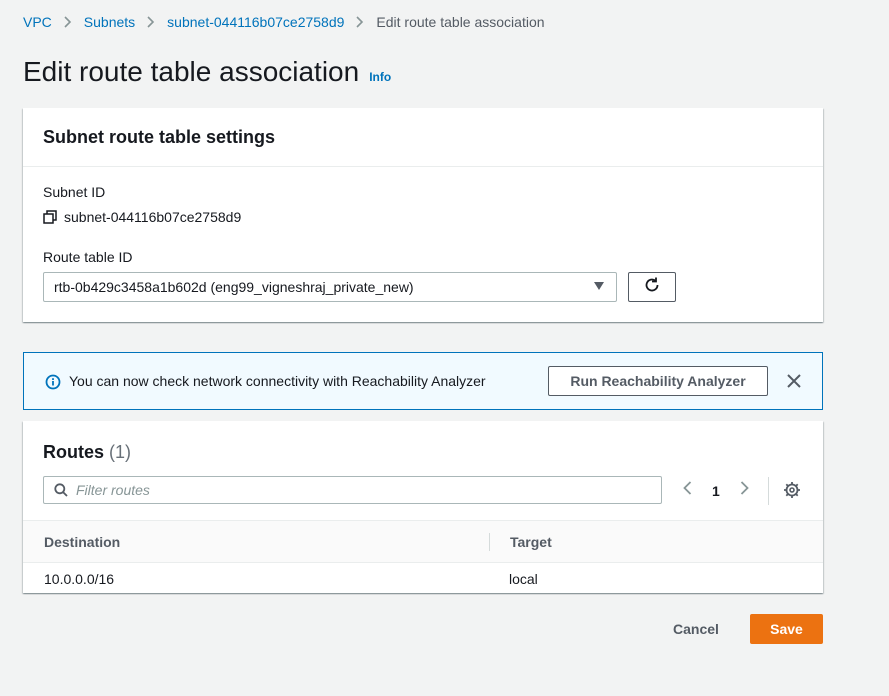 This screenshot has height=696, width=889. What do you see at coordinates (37, 22) in the screenshot?
I see `breadcrumb-vpc: VPC` at bounding box center [37, 22].